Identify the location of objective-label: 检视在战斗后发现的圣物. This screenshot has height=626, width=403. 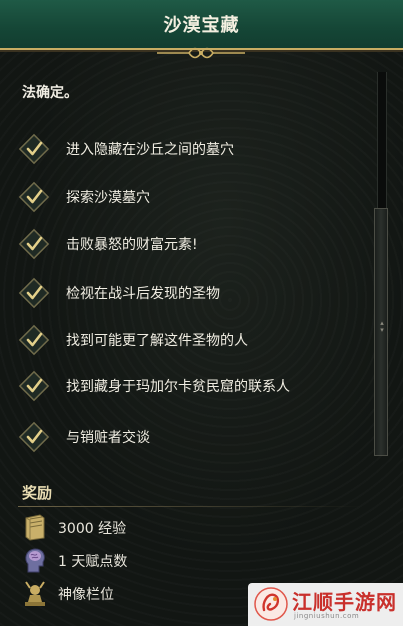
(143, 294).